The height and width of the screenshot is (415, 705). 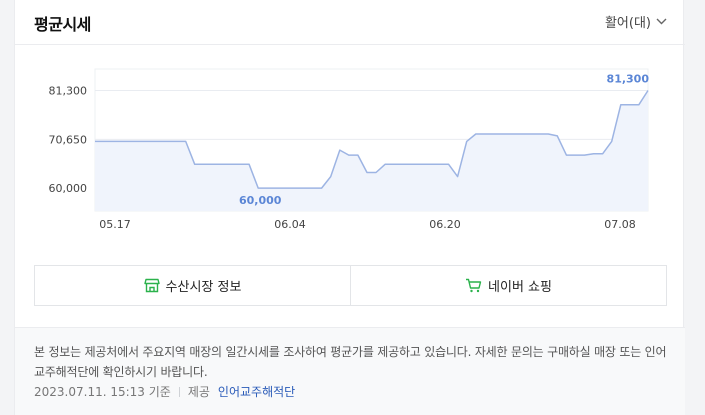 I want to click on provider-prefix: 제공, so click(x=198, y=392).